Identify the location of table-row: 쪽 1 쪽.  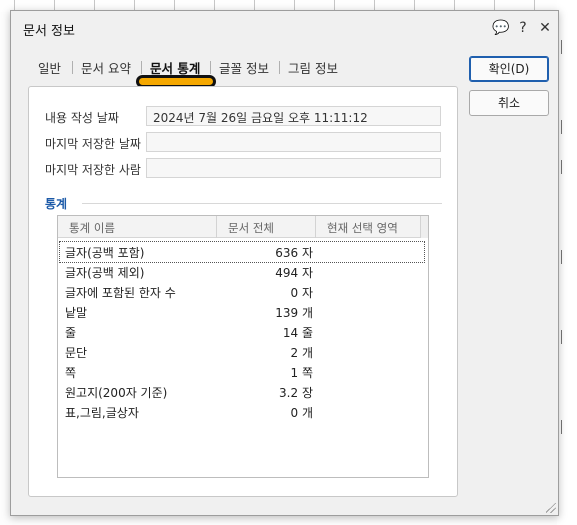
(242, 372).